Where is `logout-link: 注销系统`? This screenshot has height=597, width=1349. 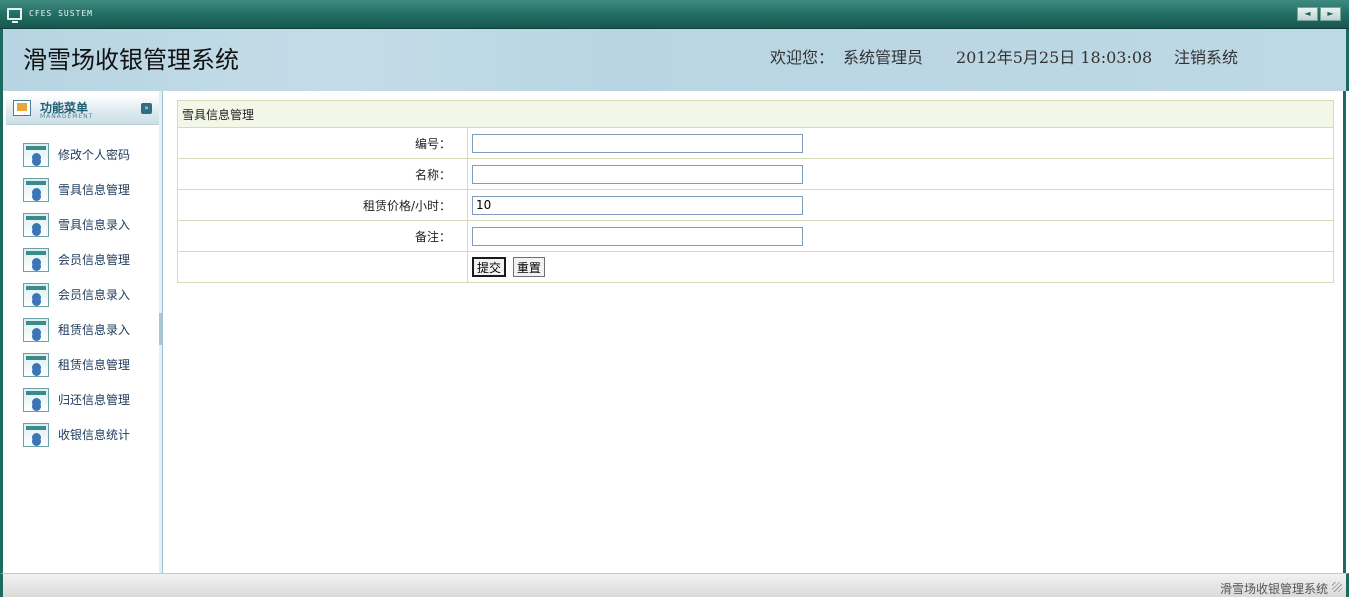 logout-link: 注销系统 is located at coordinates (1206, 56).